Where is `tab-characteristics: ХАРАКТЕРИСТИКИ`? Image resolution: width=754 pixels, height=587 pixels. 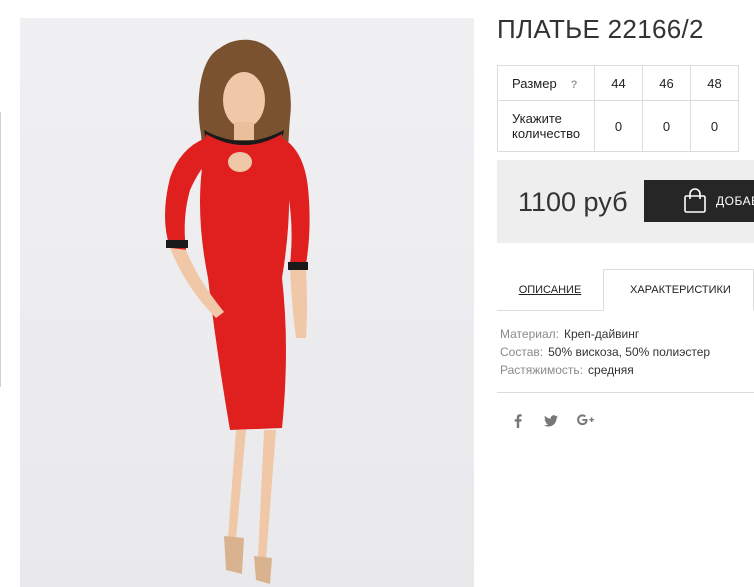 tab-characteristics: ХАРАКТЕРИСТИКИ is located at coordinates (678, 290).